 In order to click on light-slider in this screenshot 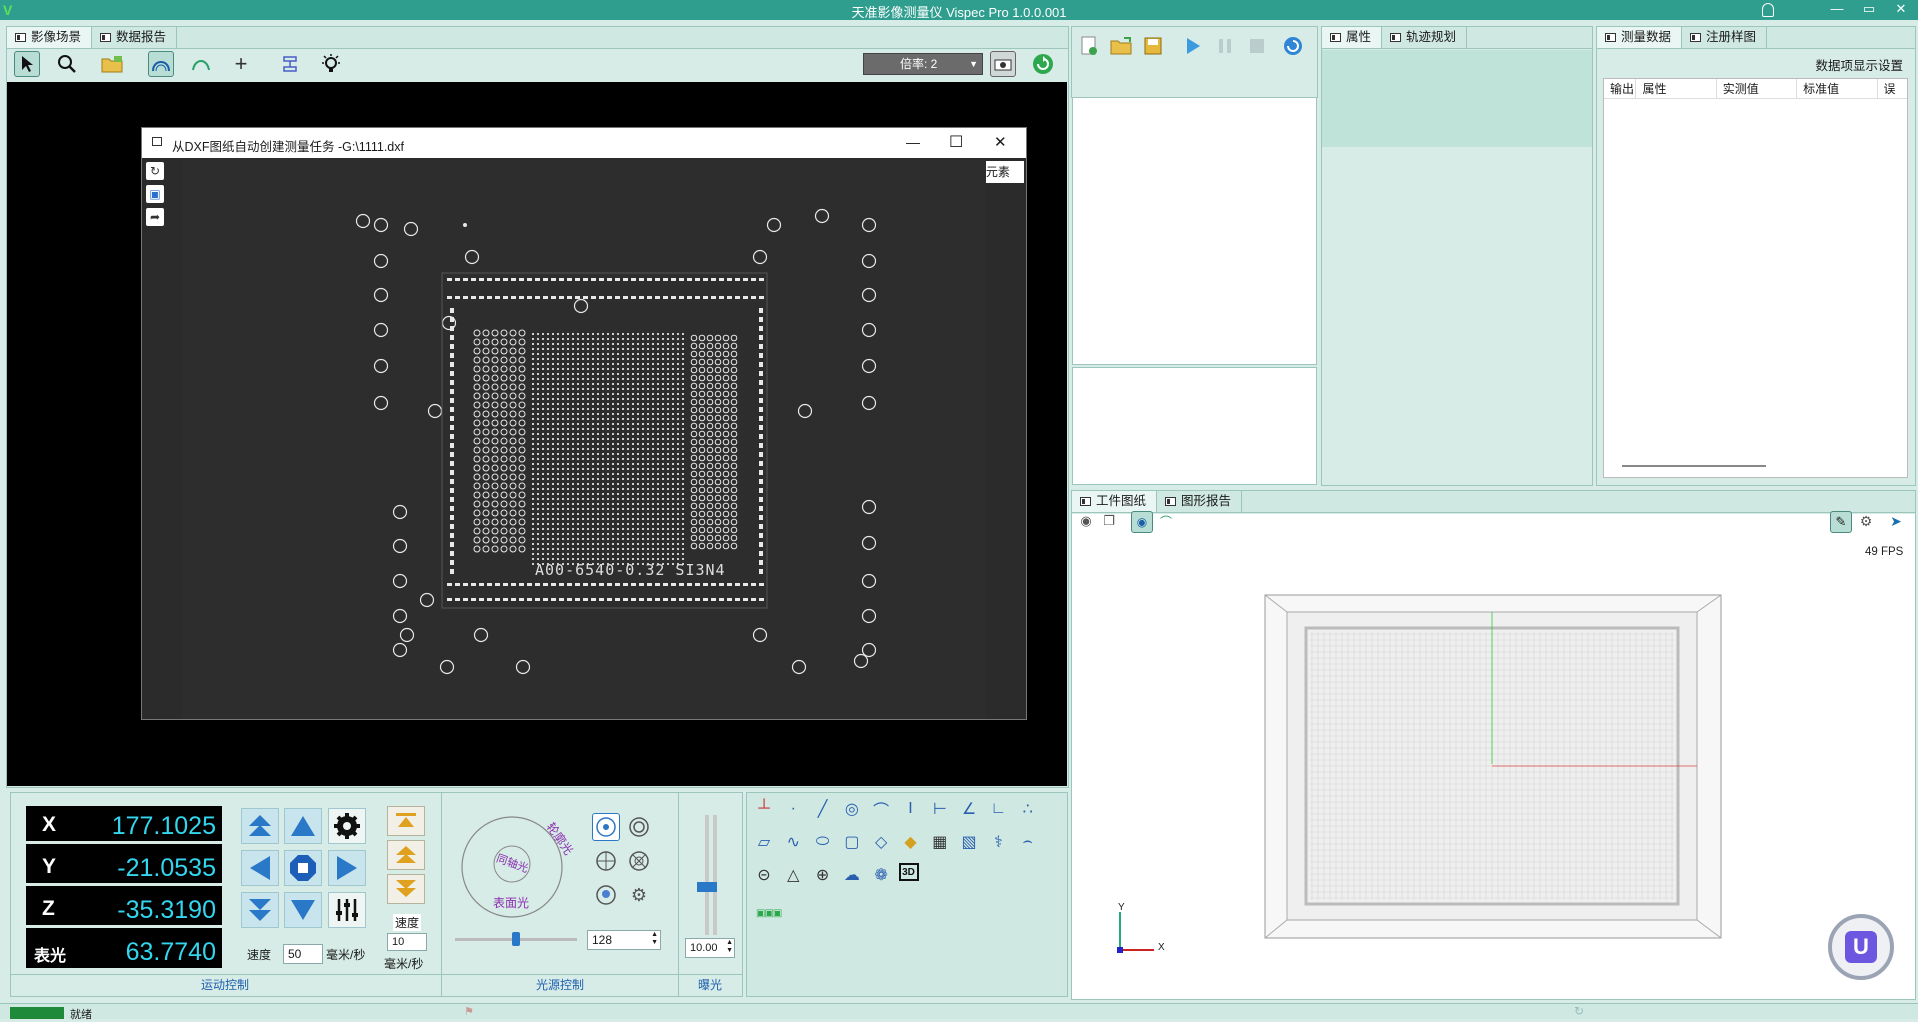, I will do `click(516, 939)`.